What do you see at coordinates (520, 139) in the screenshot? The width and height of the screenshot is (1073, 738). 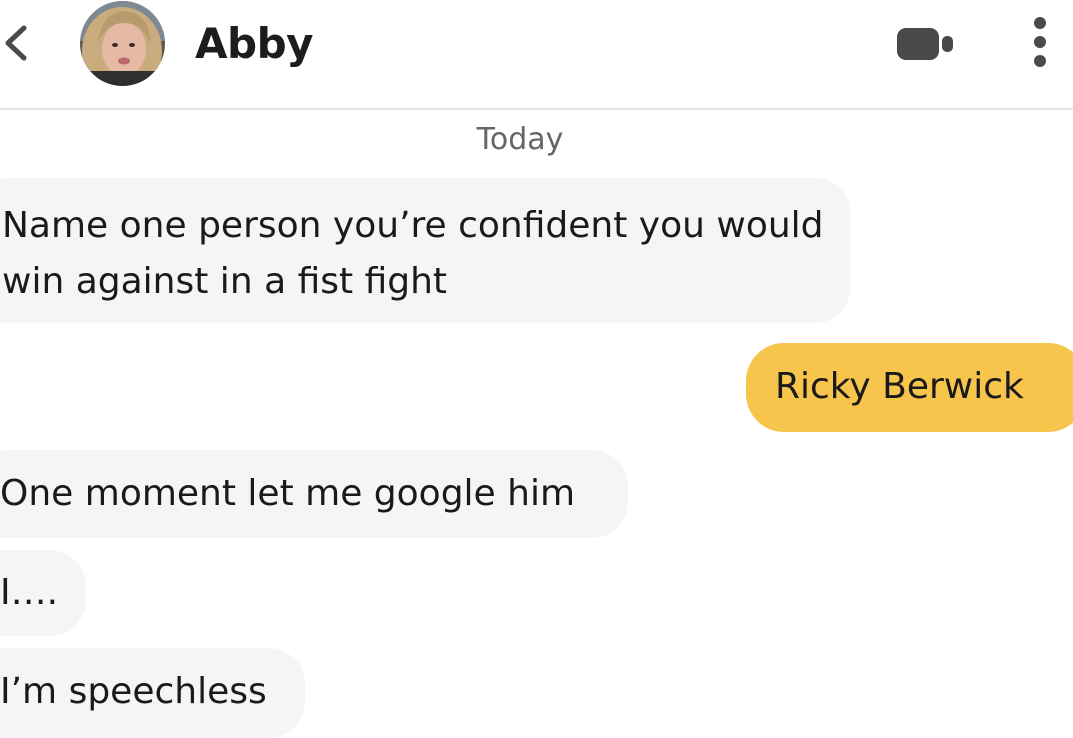 I see `date-separator: Today` at bounding box center [520, 139].